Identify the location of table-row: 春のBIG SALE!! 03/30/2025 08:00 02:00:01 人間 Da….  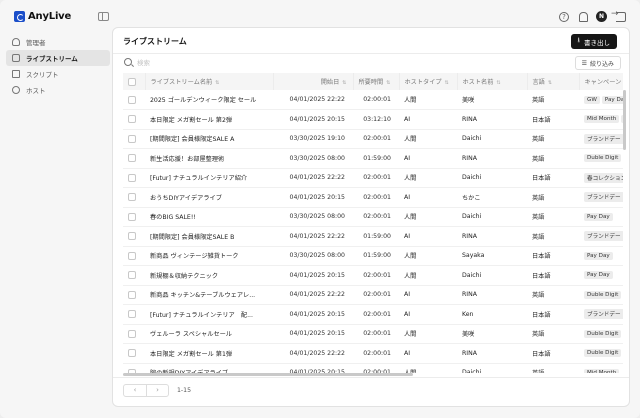
(373, 217).